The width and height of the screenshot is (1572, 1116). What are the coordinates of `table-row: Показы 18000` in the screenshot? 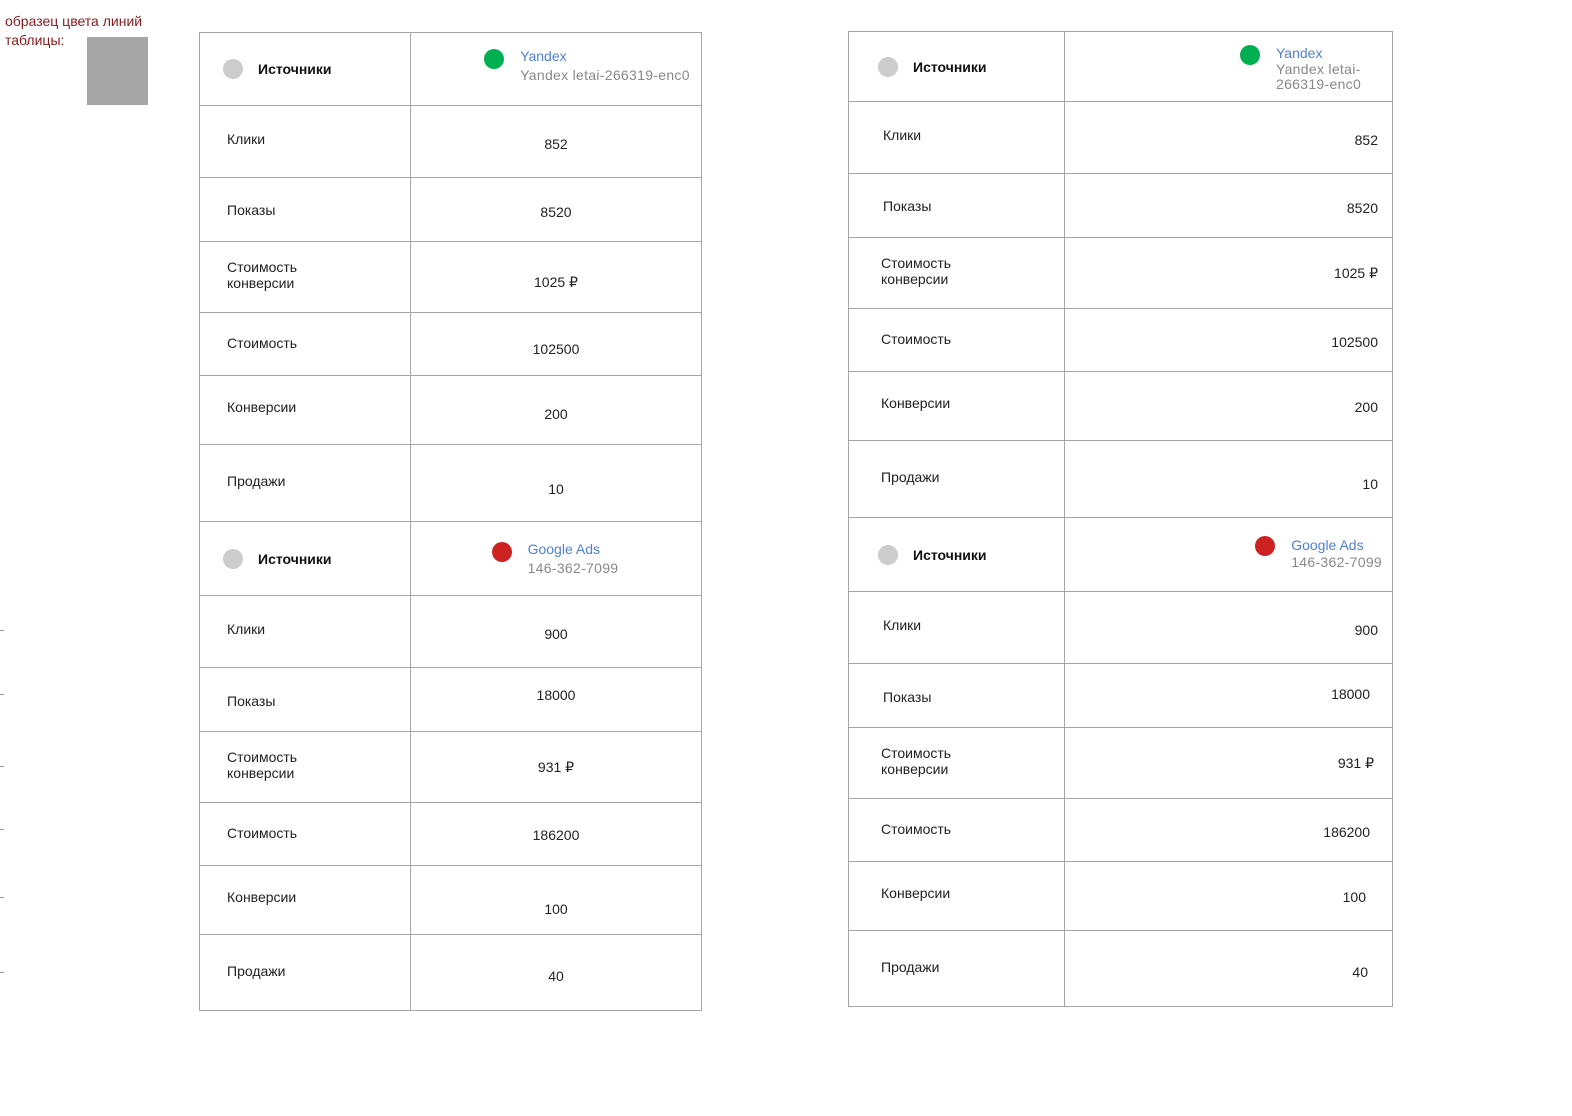 It's located at (451, 700).